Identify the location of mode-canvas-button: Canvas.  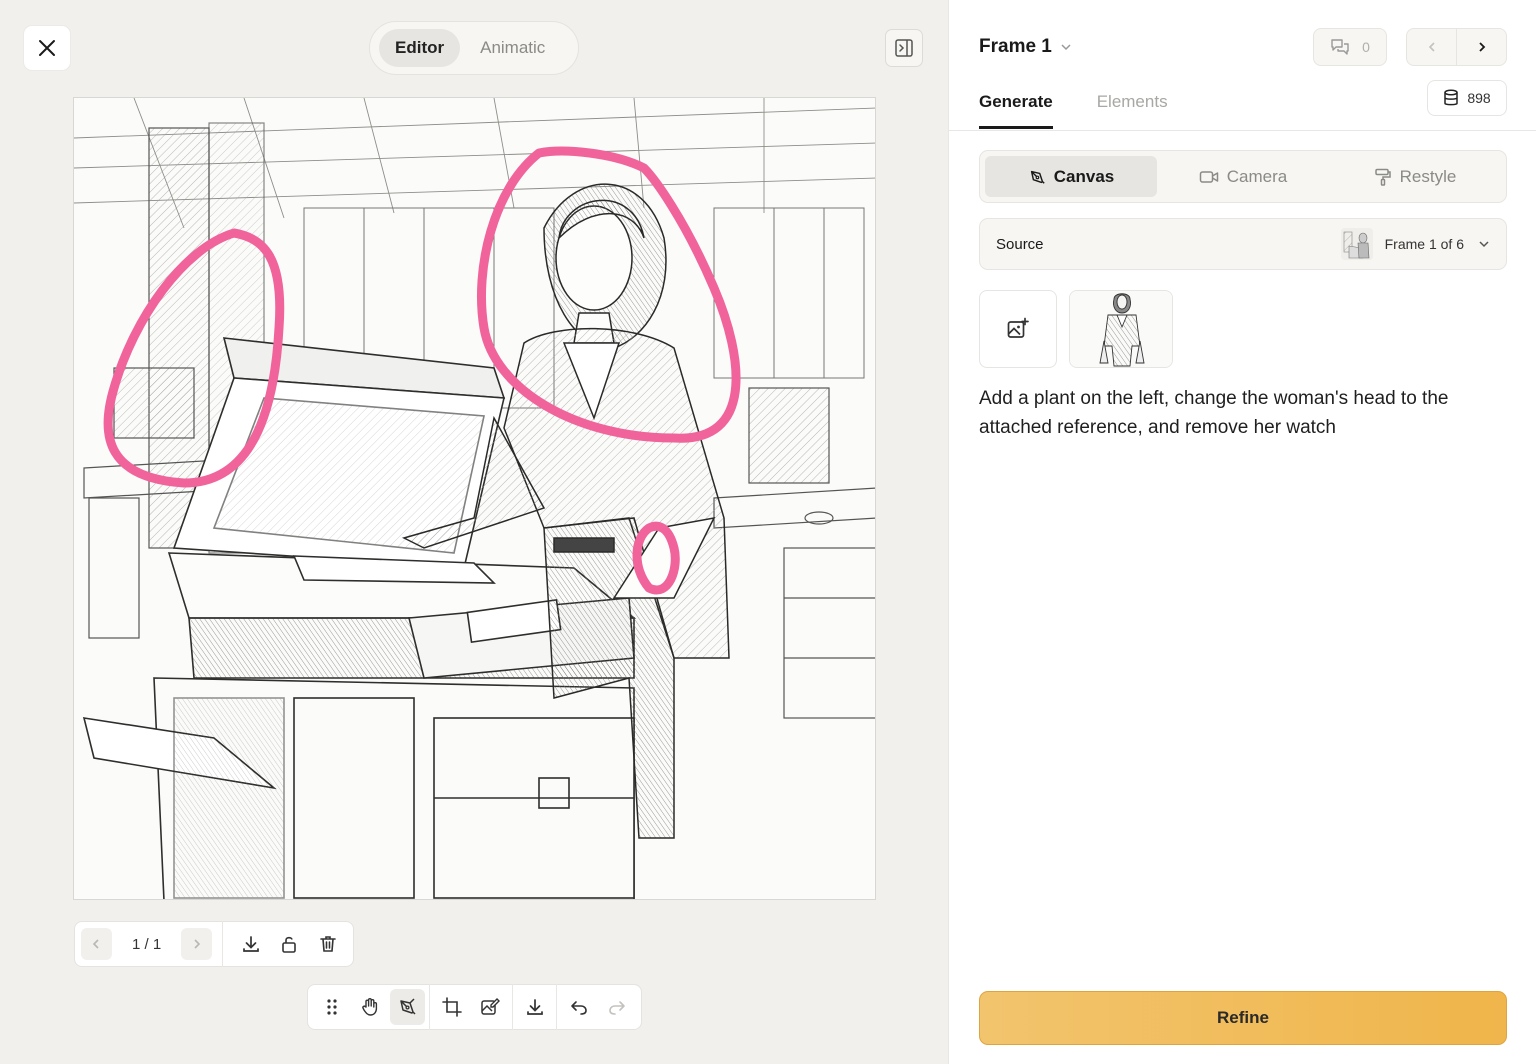
(1071, 176).